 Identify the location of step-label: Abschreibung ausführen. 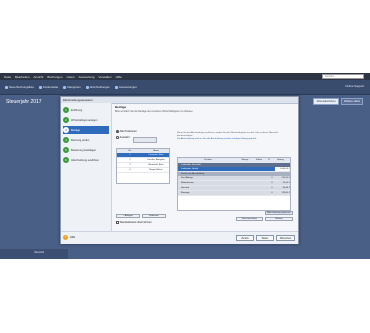
(85, 160).